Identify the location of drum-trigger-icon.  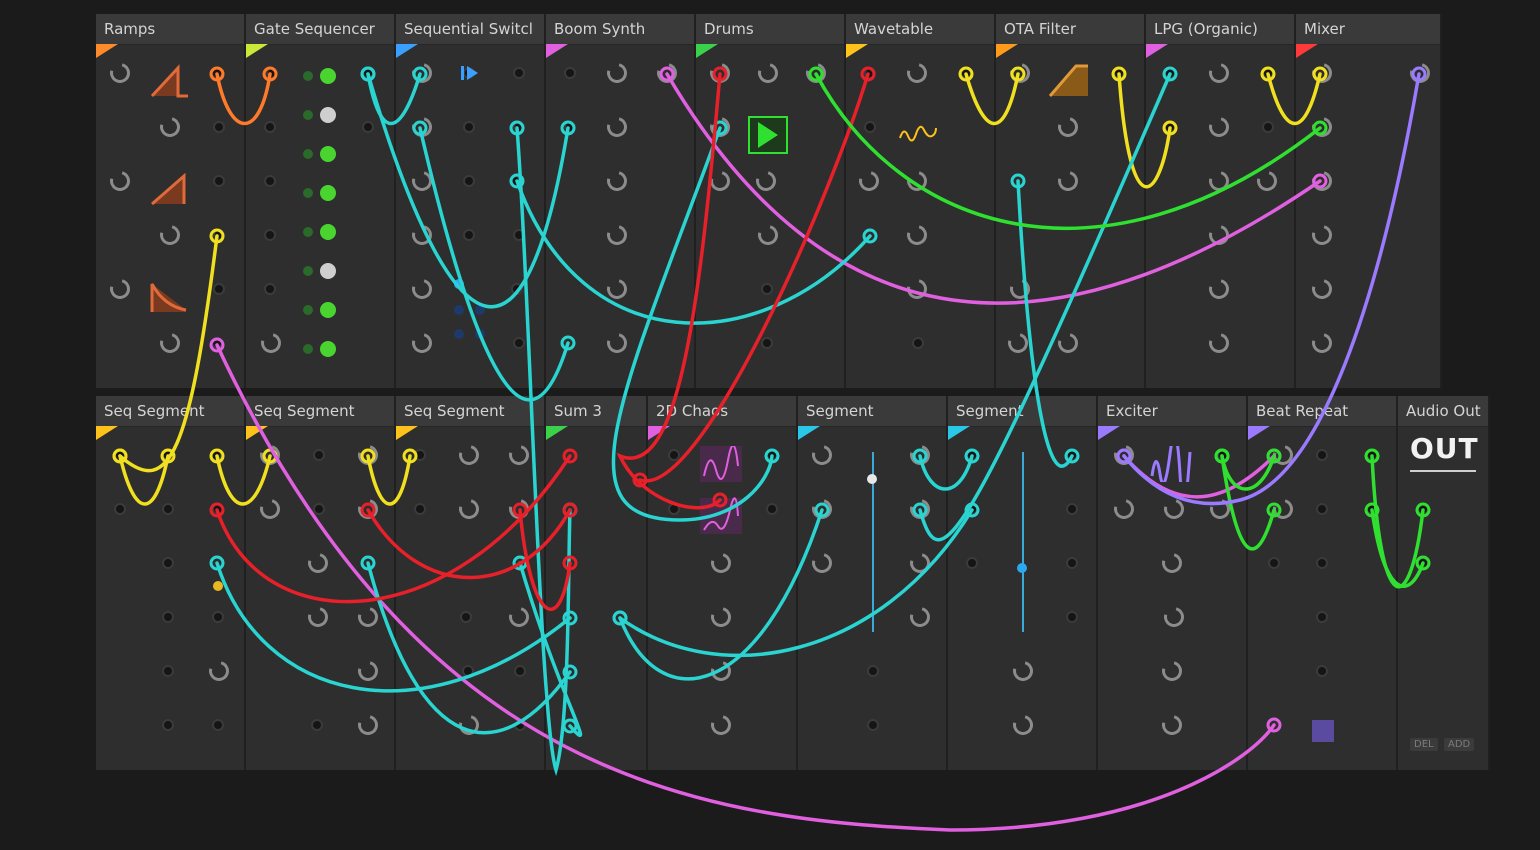
(768, 135).